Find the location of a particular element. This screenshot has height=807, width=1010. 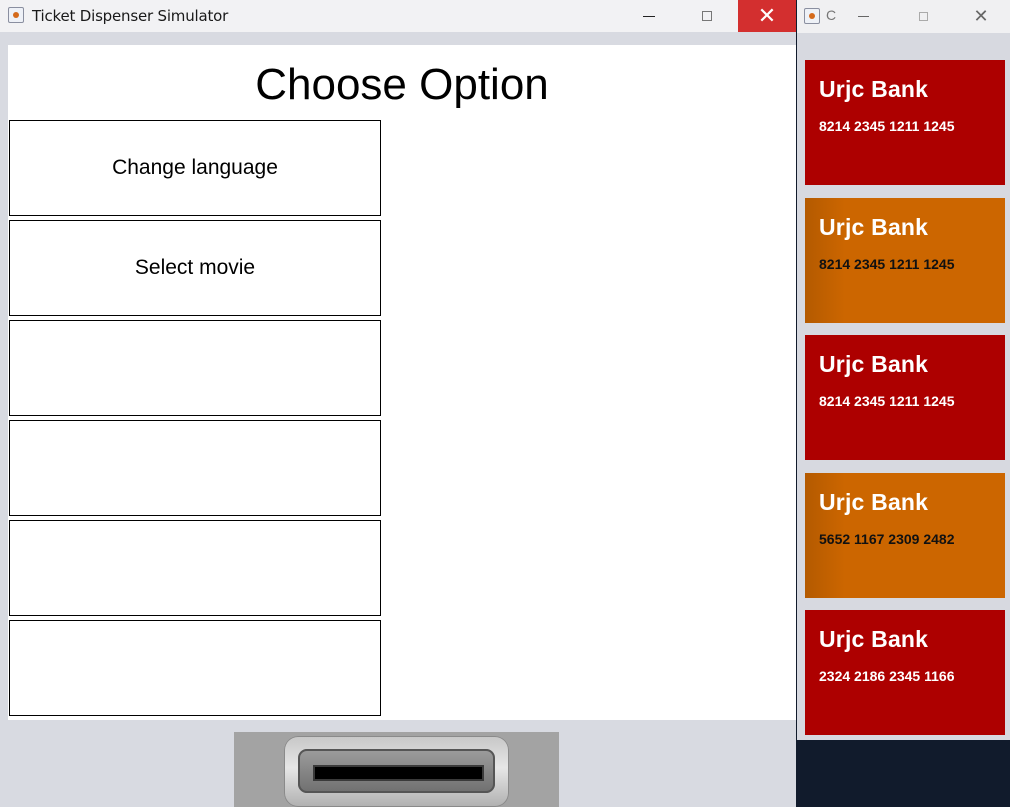

close-button: ✕ is located at coordinates (767, 16).